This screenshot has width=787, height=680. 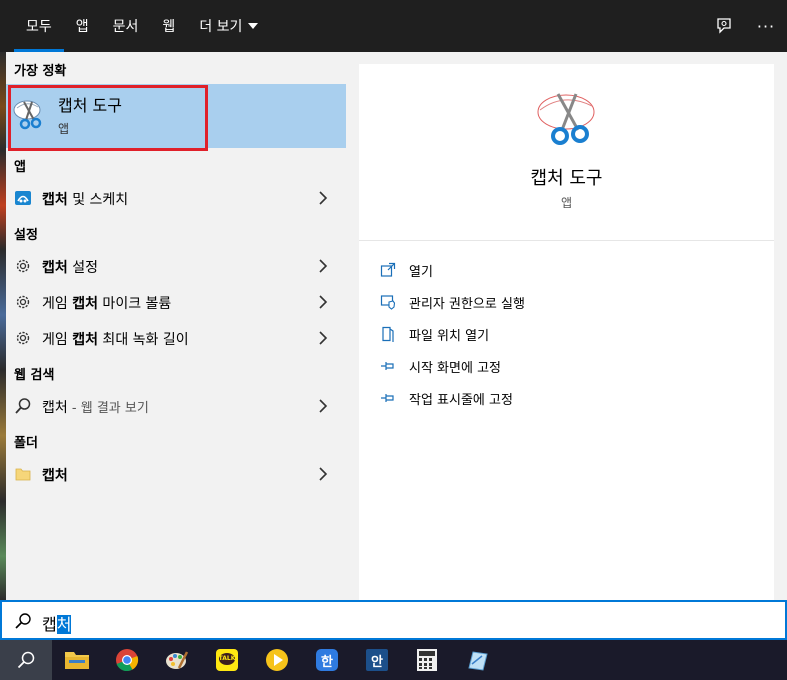 What do you see at coordinates (388, 270) in the screenshot?
I see `open-icon` at bounding box center [388, 270].